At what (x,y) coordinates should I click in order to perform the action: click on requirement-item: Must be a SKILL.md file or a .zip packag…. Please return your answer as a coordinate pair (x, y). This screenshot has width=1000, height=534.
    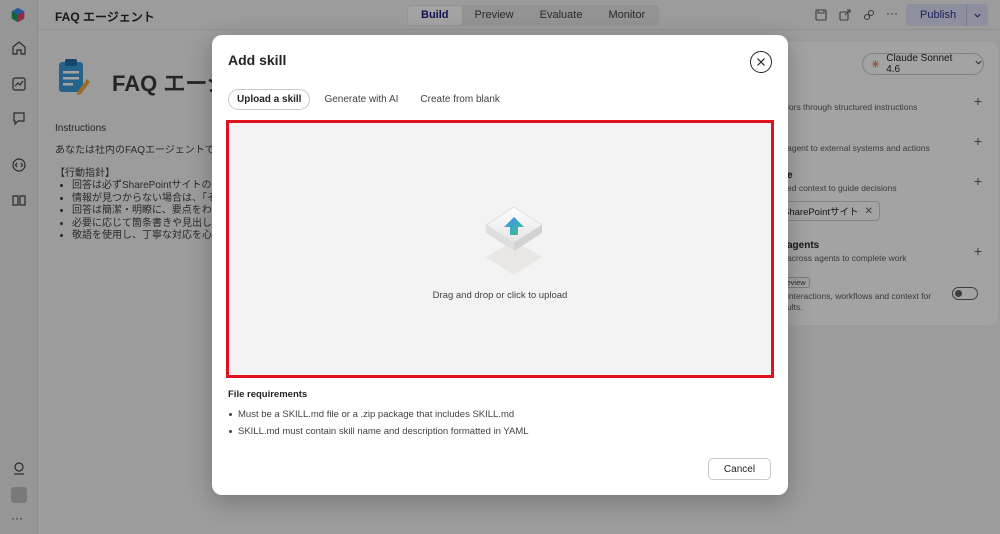
    Looking at the image, I should click on (378, 414).